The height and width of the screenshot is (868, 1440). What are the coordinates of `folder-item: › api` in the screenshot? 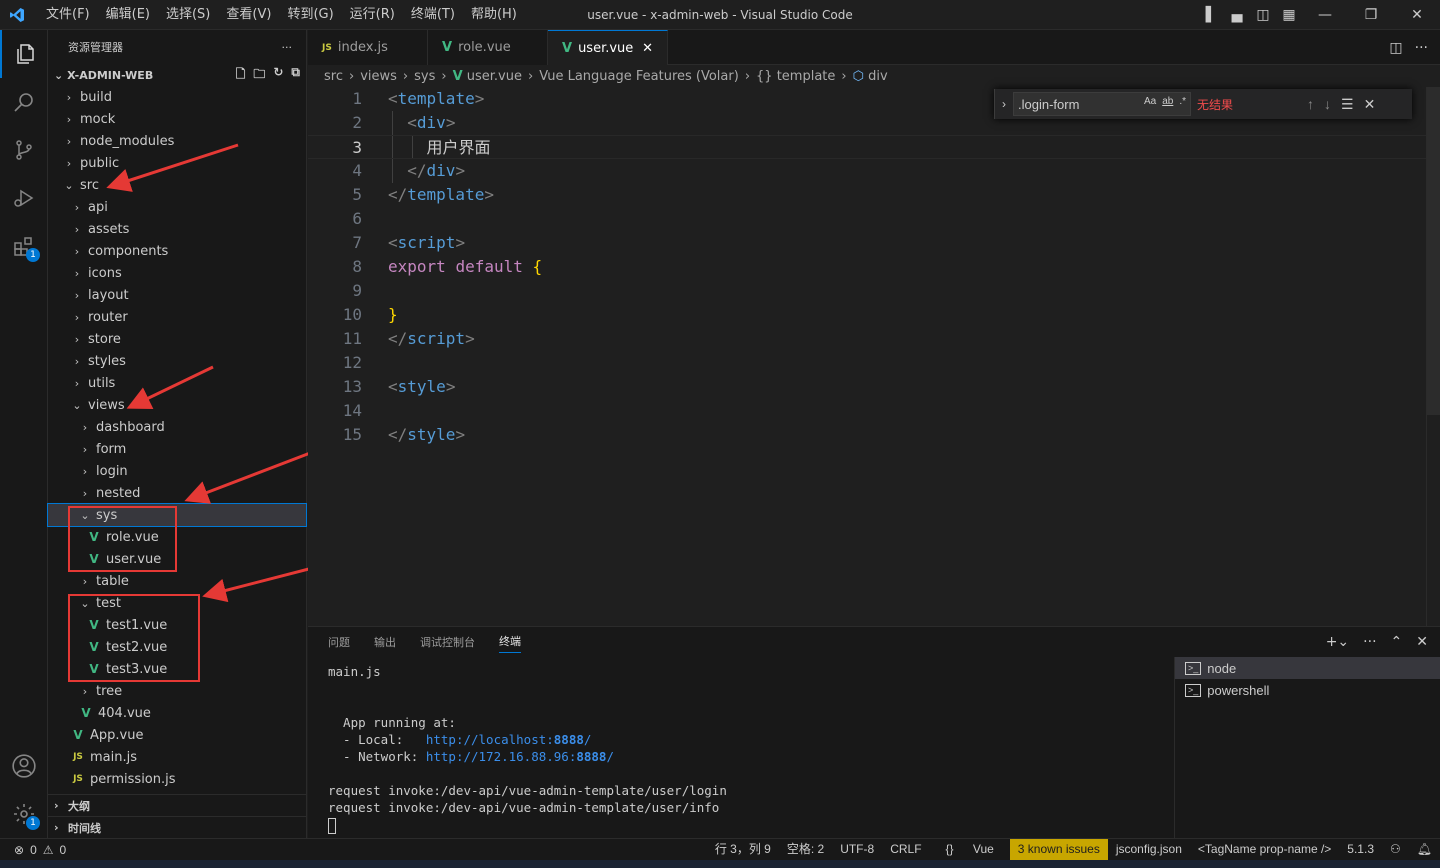 It's located at (177, 207).